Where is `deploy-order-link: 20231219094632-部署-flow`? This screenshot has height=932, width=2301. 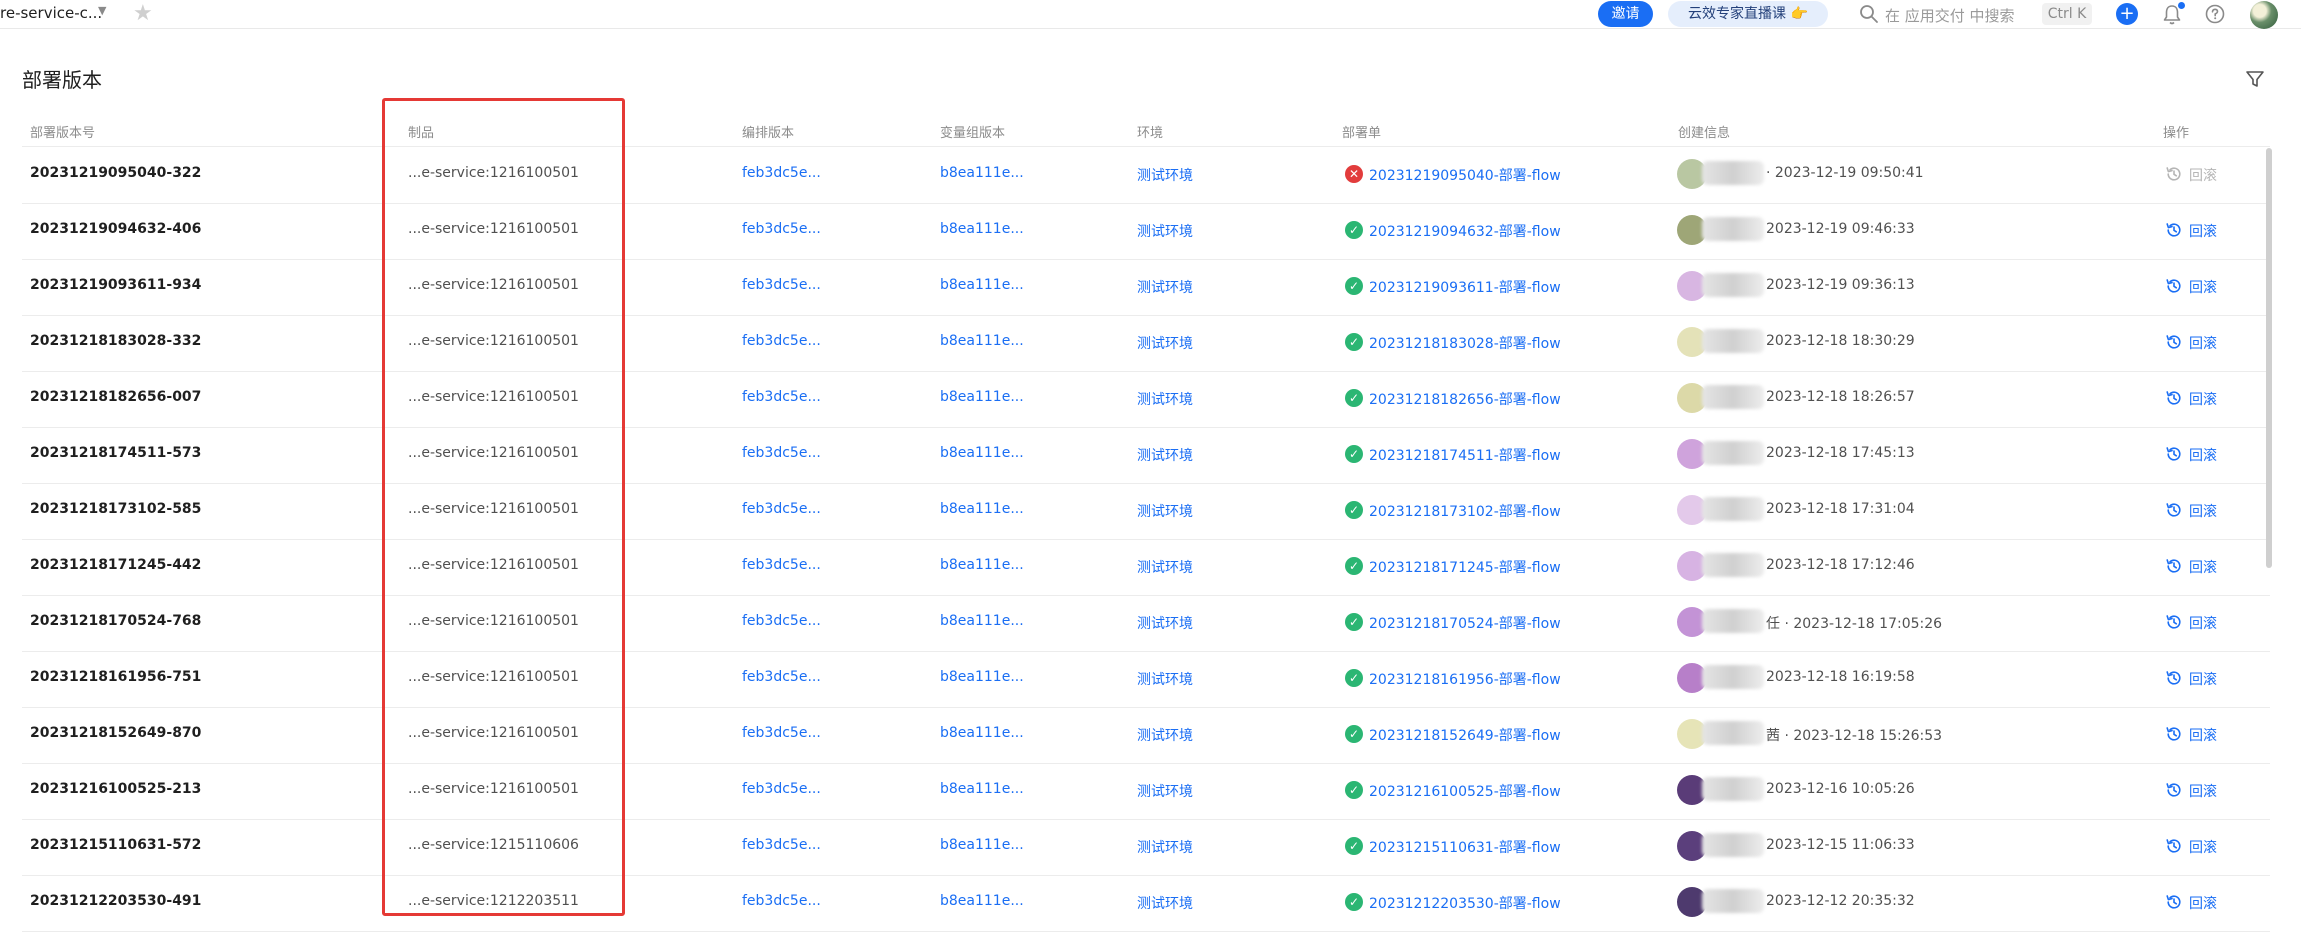
deploy-order-link: 20231219094632-部署-flow is located at coordinates (1465, 231).